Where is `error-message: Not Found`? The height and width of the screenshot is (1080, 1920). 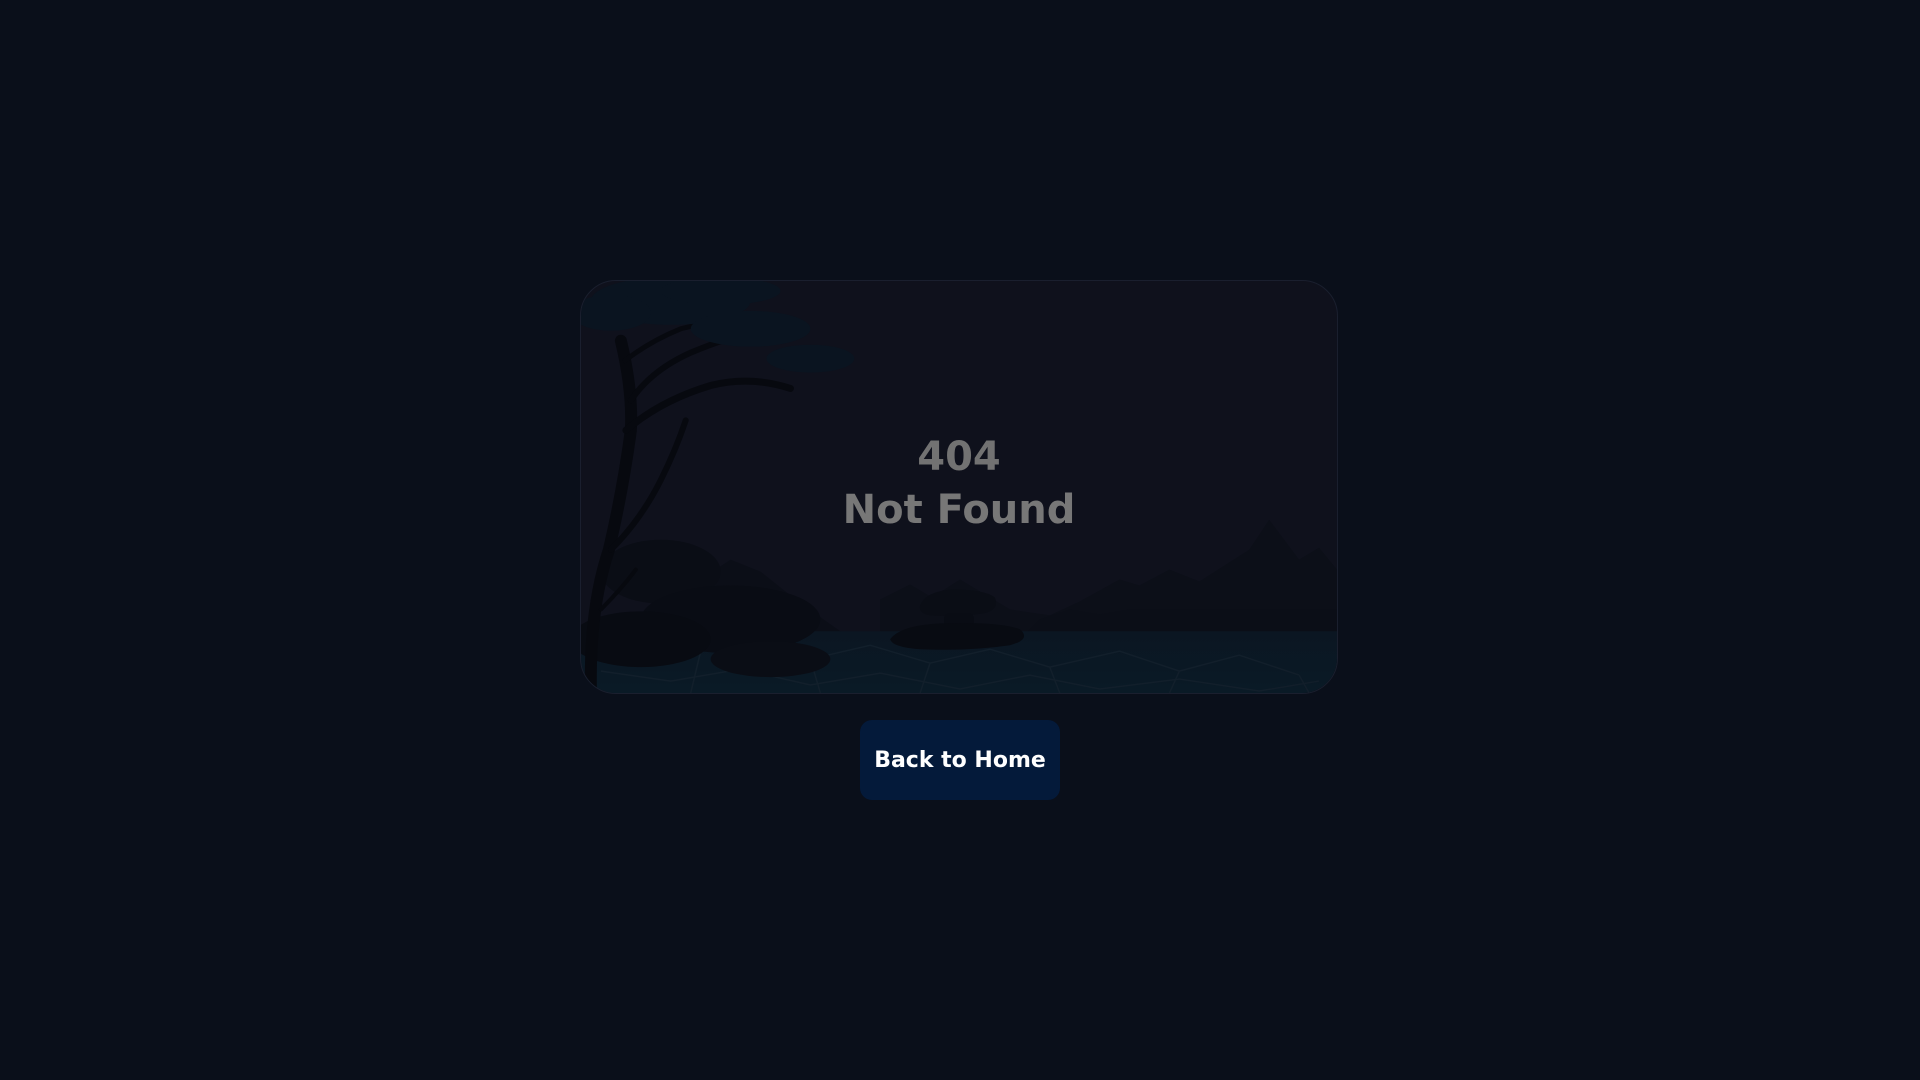
error-message: Not Found is located at coordinates (959, 510).